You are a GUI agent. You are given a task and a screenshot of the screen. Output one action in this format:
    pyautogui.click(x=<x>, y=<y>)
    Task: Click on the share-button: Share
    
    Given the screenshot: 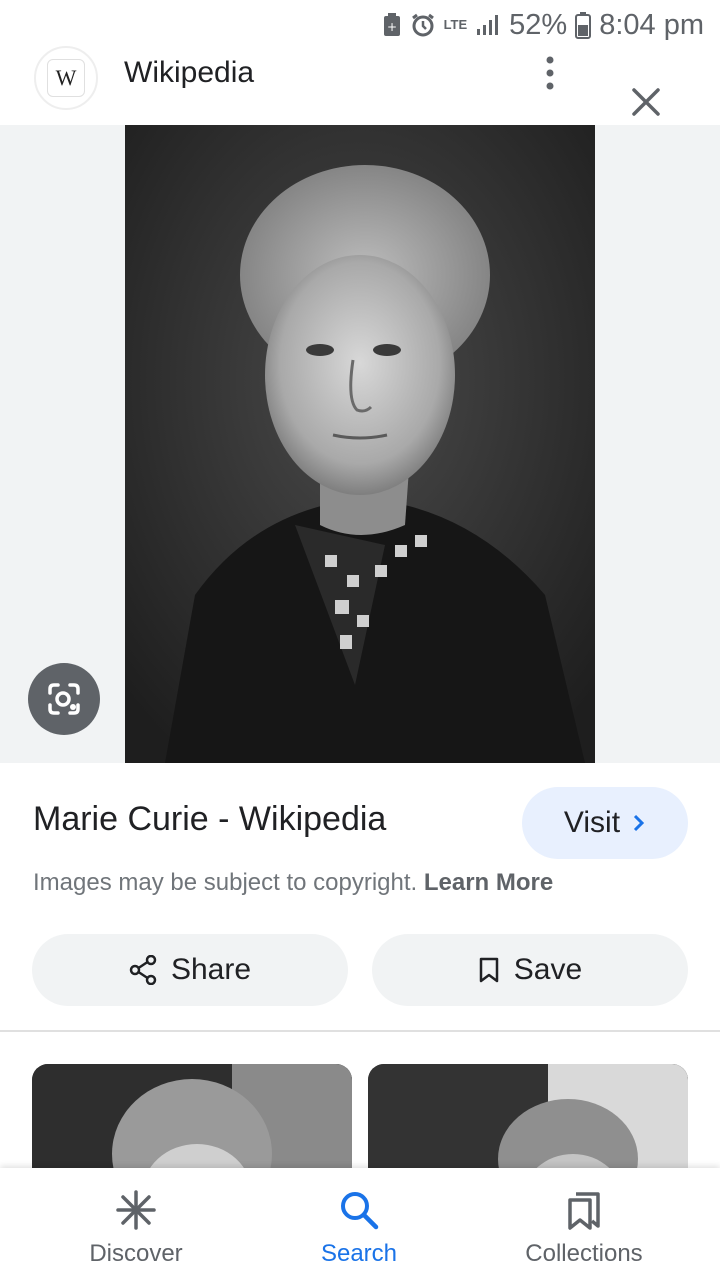 What is the action you would take?
    pyautogui.click(x=190, y=970)
    